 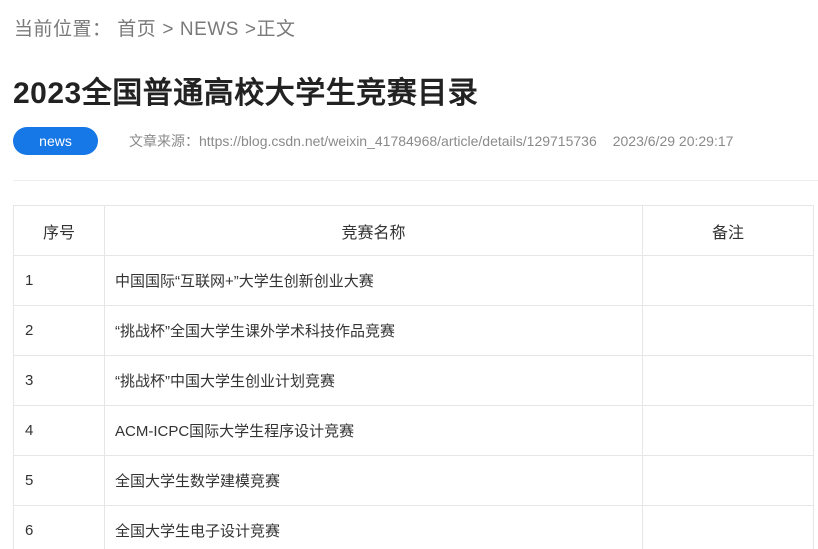 I want to click on table-row: 2 “挑战杯”全国大学生课外学术科技作品竞赛, so click(x=413, y=330).